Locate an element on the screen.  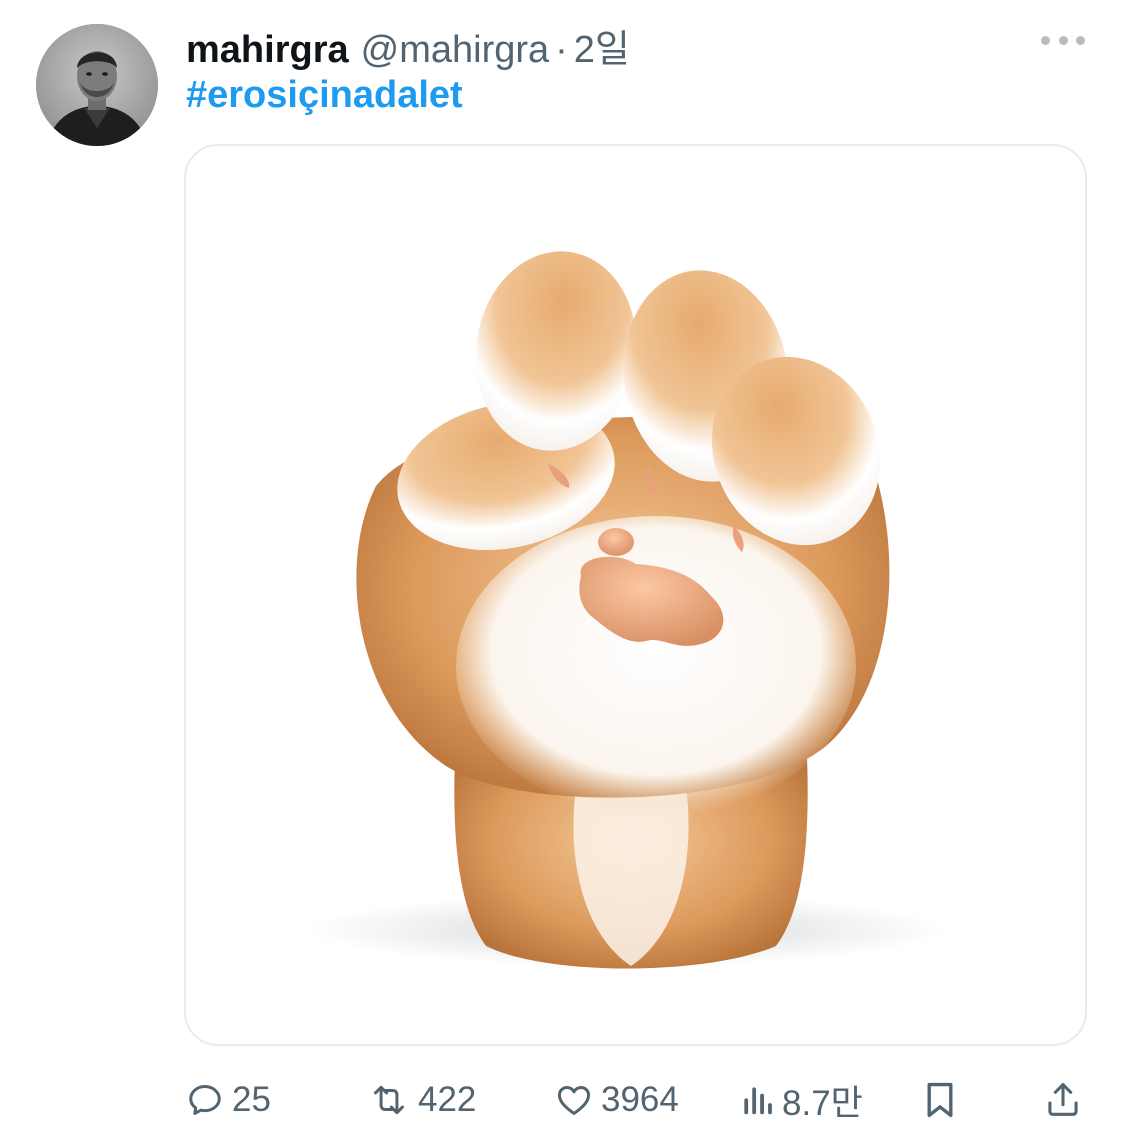
retweet-count: 422 is located at coordinates (447, 1099).